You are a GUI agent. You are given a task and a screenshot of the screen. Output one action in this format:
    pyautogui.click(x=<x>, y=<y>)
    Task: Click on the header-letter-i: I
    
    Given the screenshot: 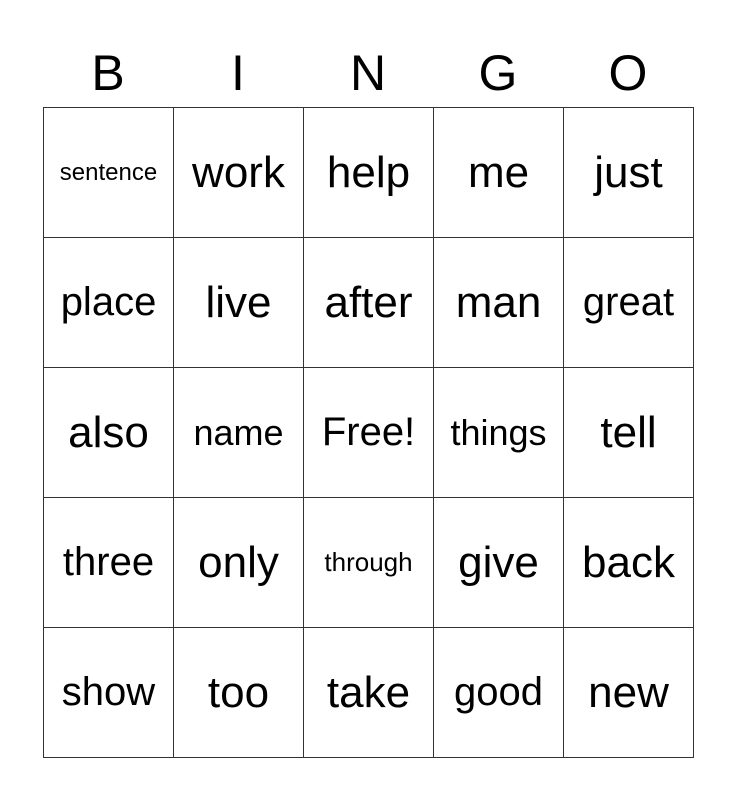 What is the action you would take?
    pyautogui.click(x=238, y=73)
    